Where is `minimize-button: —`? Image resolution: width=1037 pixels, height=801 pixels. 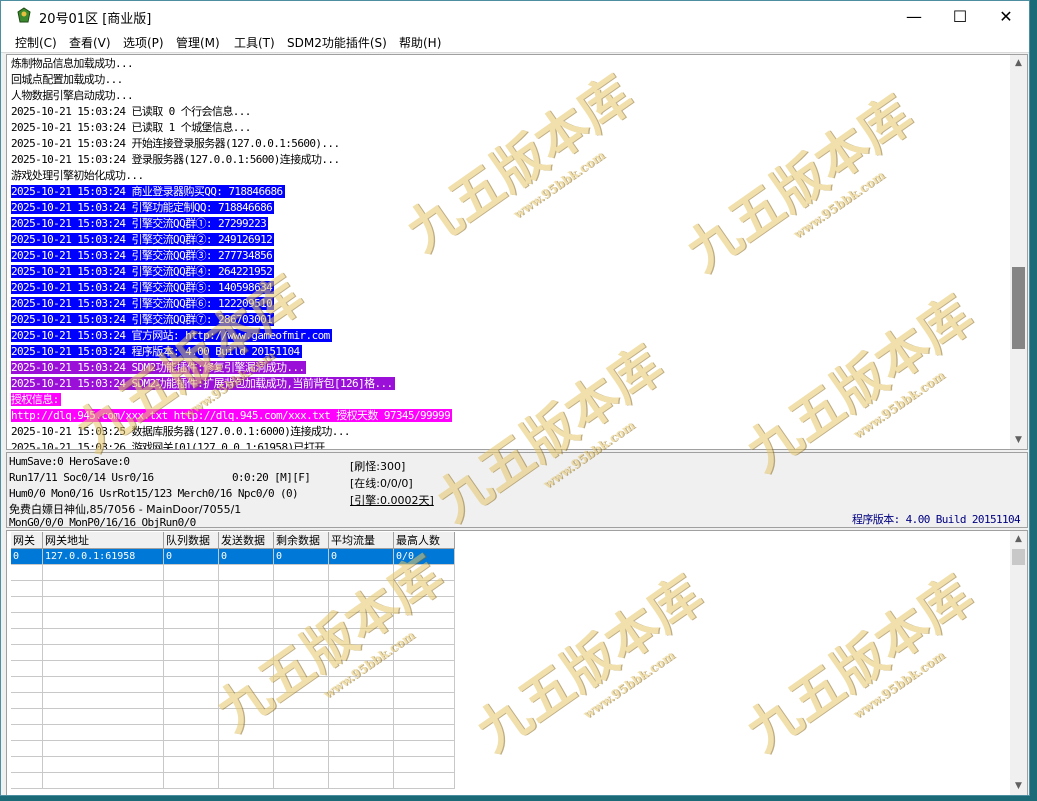 minimize-button: — is located at coordinates (914, 16).